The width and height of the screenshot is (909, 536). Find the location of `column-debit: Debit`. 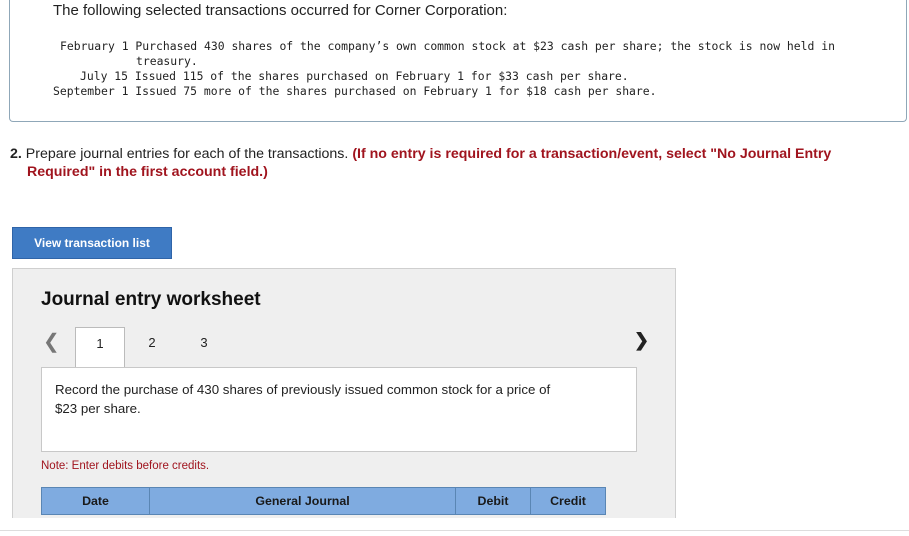

column-debit: Debit is located at coordinates (493, 501).